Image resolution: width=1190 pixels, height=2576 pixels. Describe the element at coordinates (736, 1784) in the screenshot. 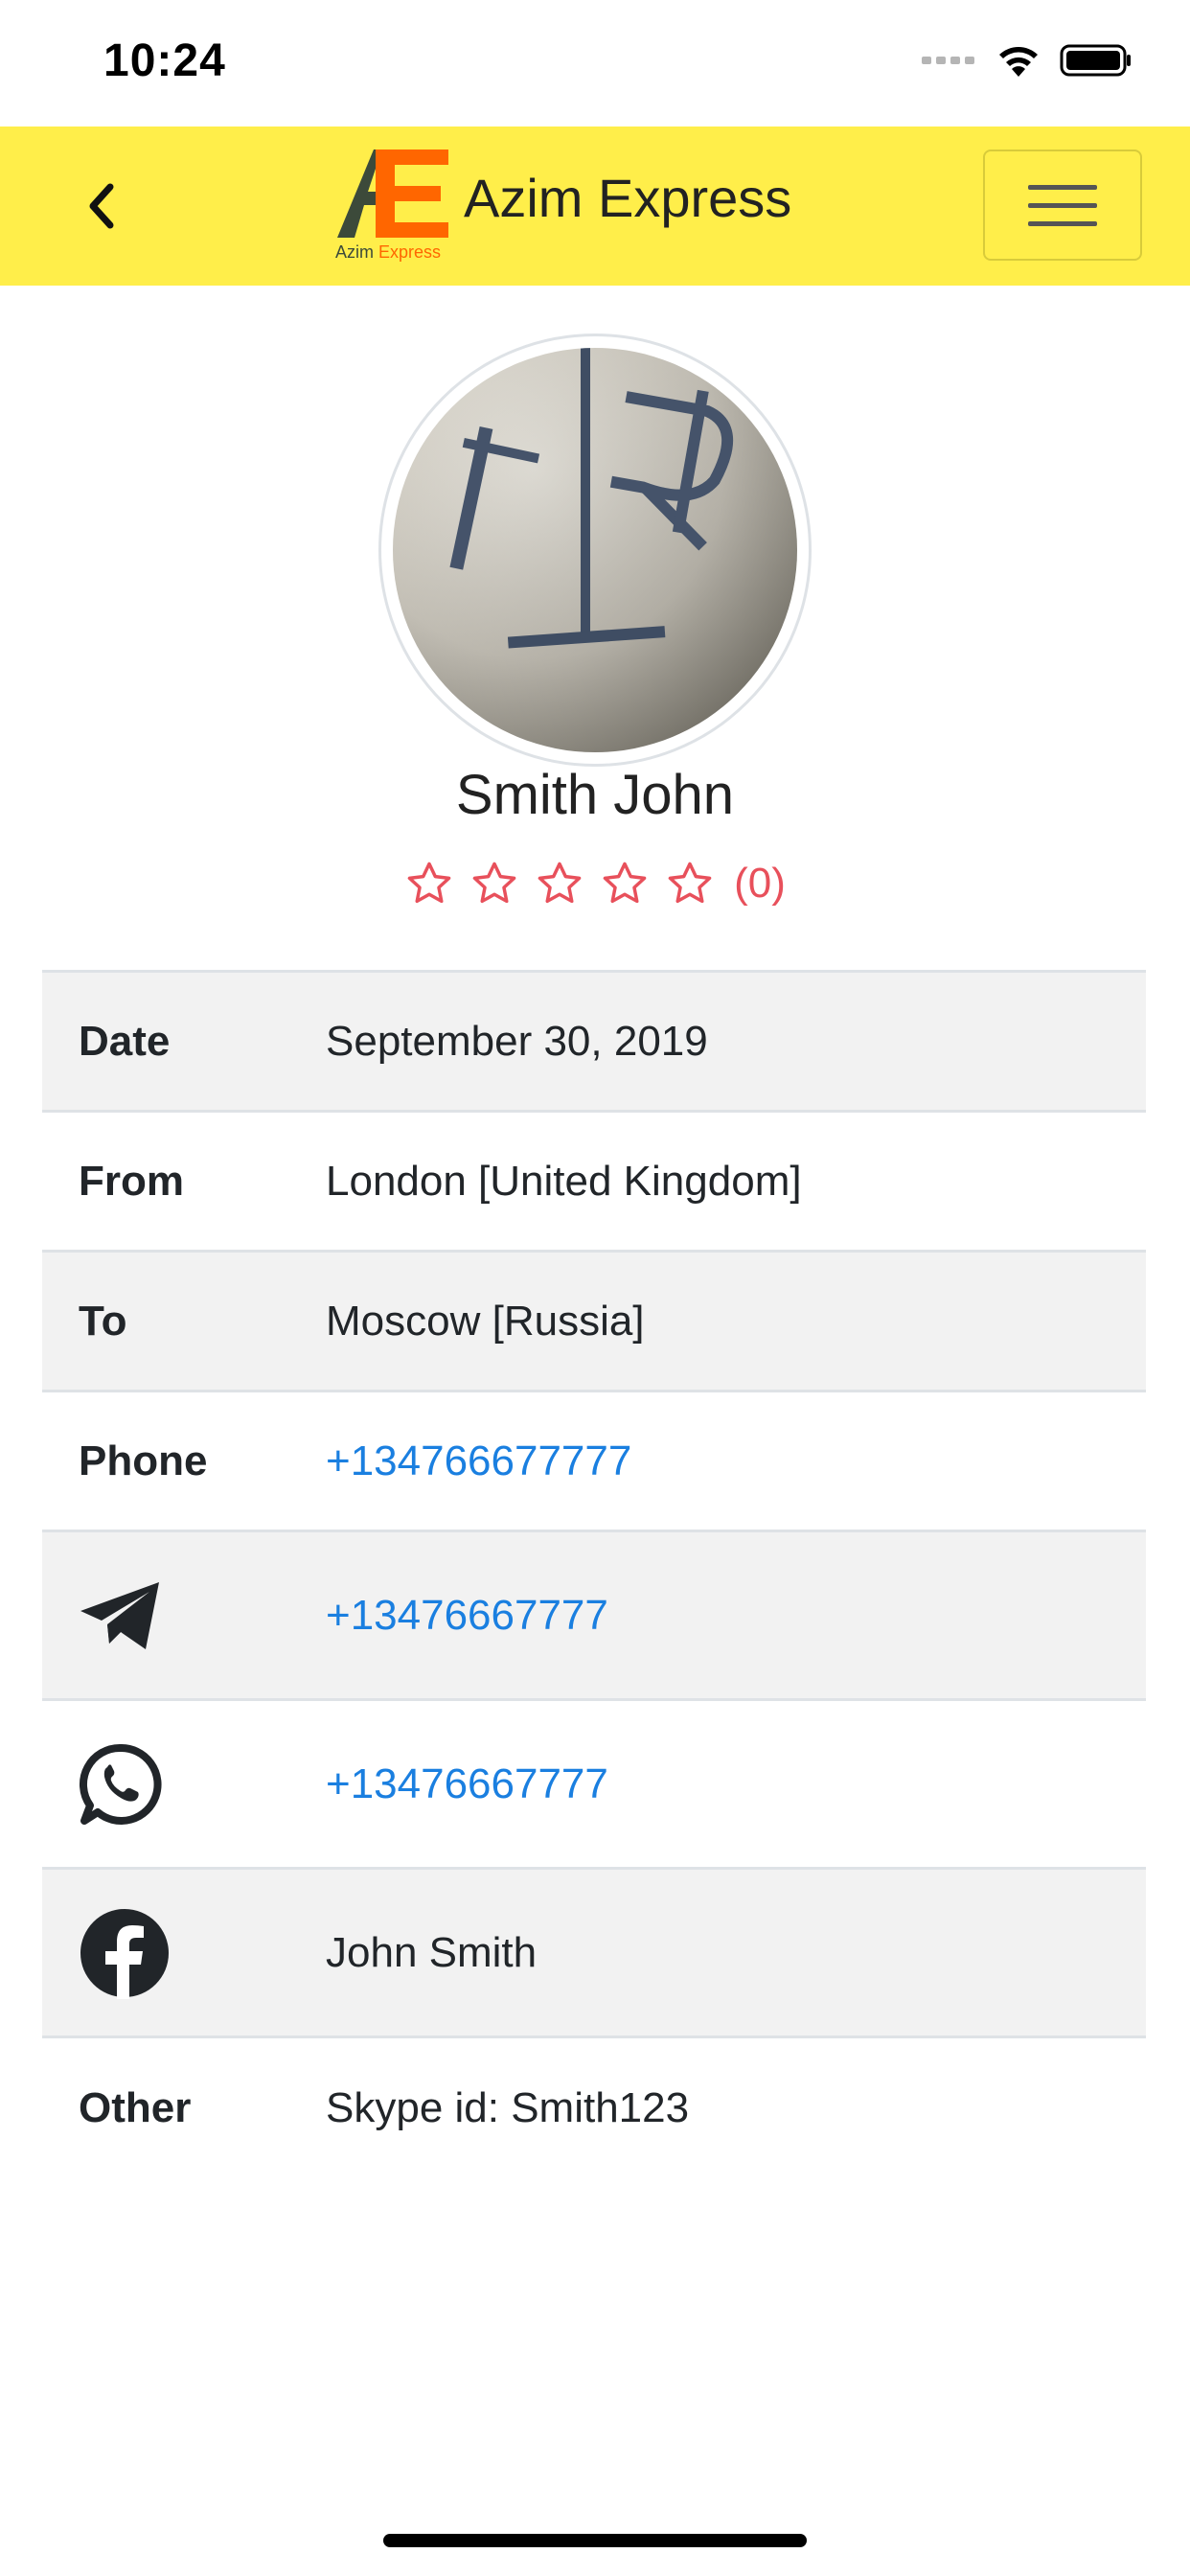

I see `whatsapp-link: +13476667777` at that location.